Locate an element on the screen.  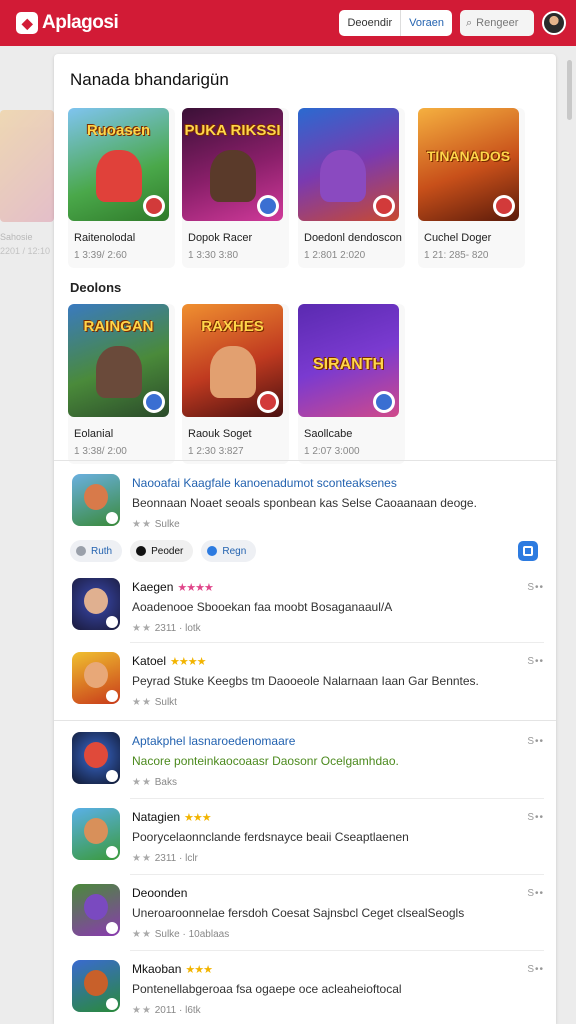
list-item-title: Deoonden is located at coordinates (160, 893).